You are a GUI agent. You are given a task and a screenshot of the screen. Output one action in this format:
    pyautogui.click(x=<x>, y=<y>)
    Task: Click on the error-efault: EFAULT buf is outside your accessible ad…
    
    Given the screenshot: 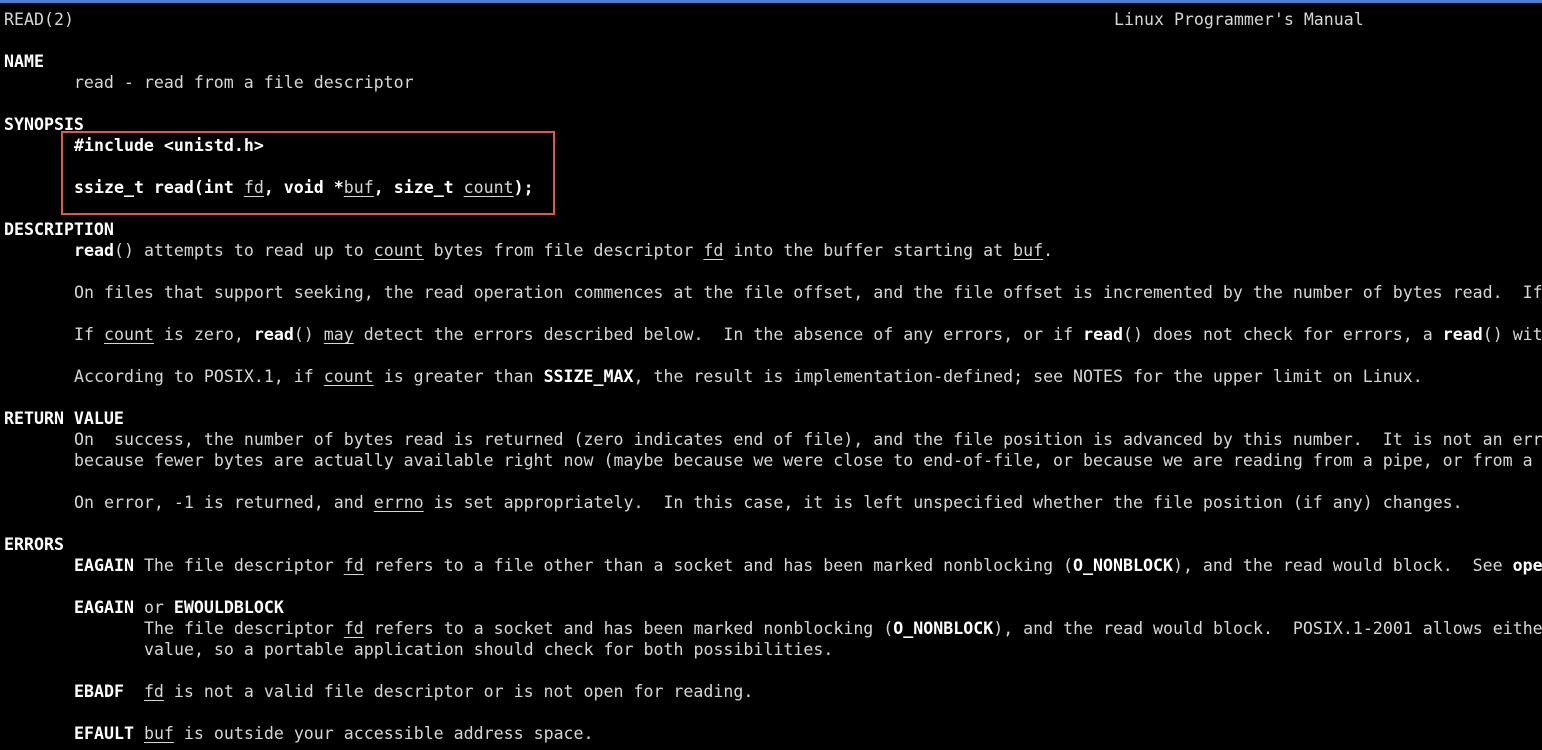 What is the action you would take?
    pyautogui.click(x=334, y=733)
    